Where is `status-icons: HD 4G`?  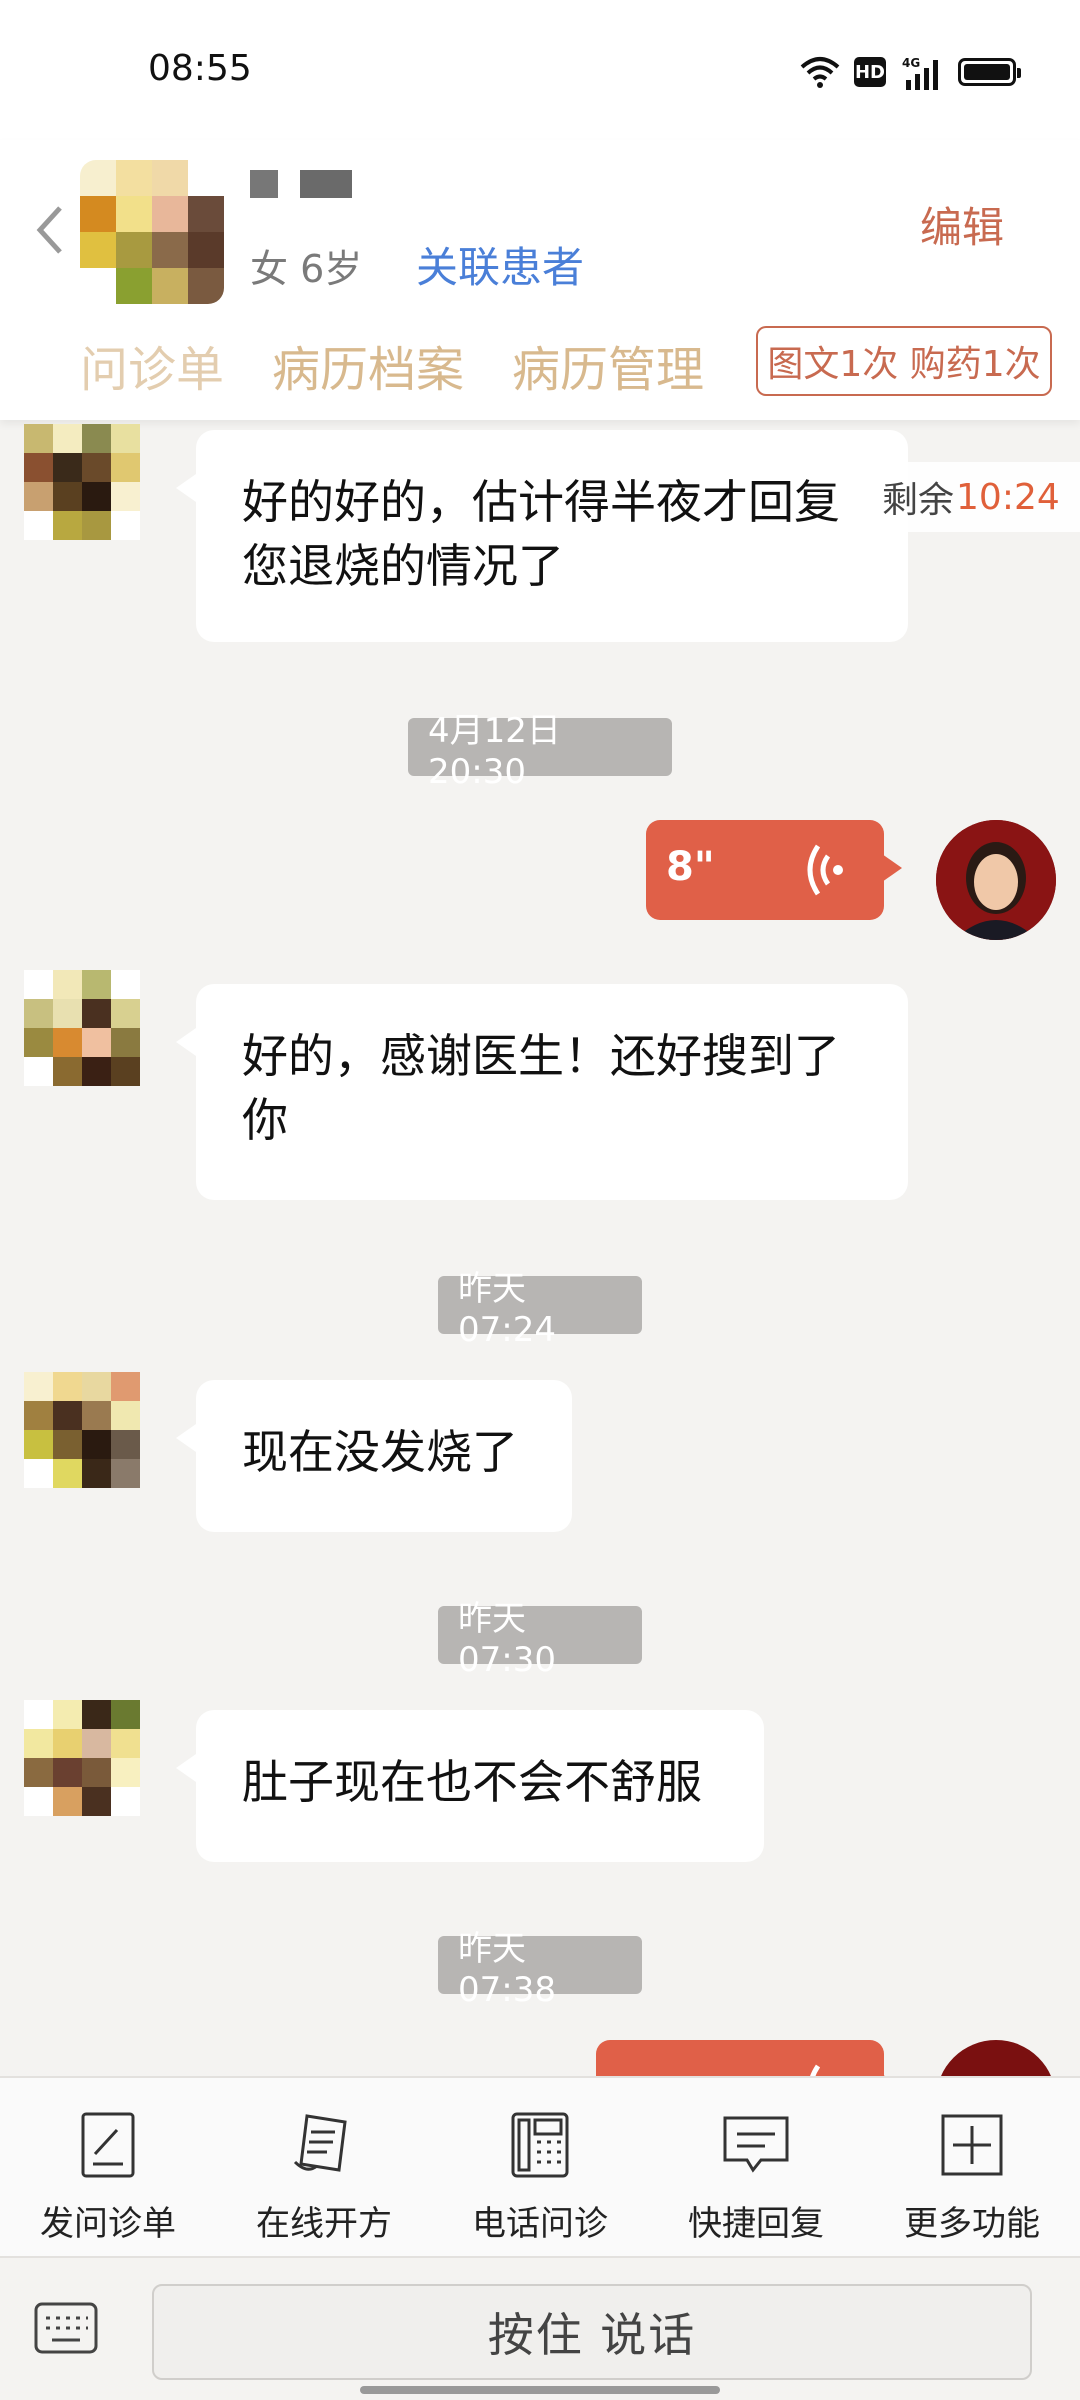 status-icons: HD 4G is located at coordinates (910, 72).